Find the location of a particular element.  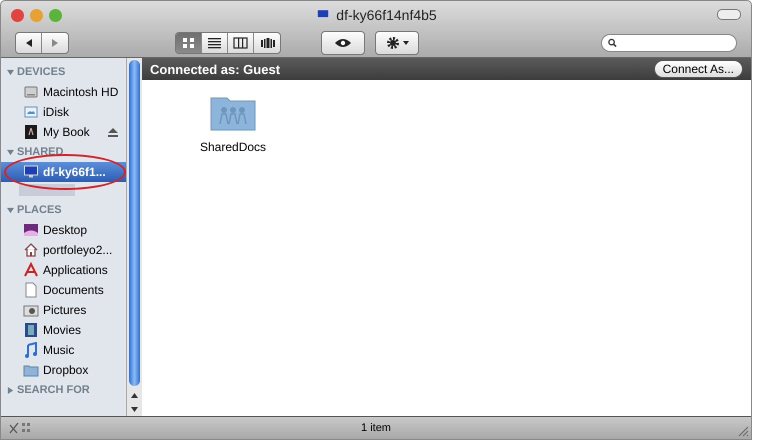

window-title: df-ky66f14nf4b5 is located at coordinates (386, 15).